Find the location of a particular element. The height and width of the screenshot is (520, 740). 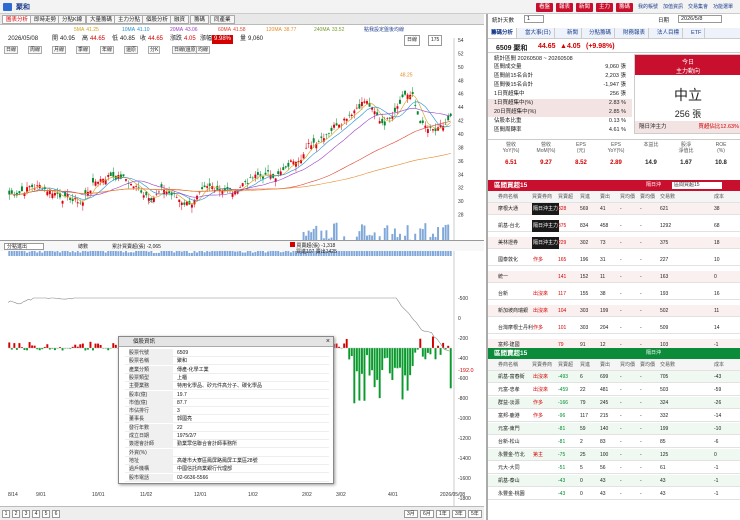

right-tab-4: 財務報表 is located at coordinates (635, 33).